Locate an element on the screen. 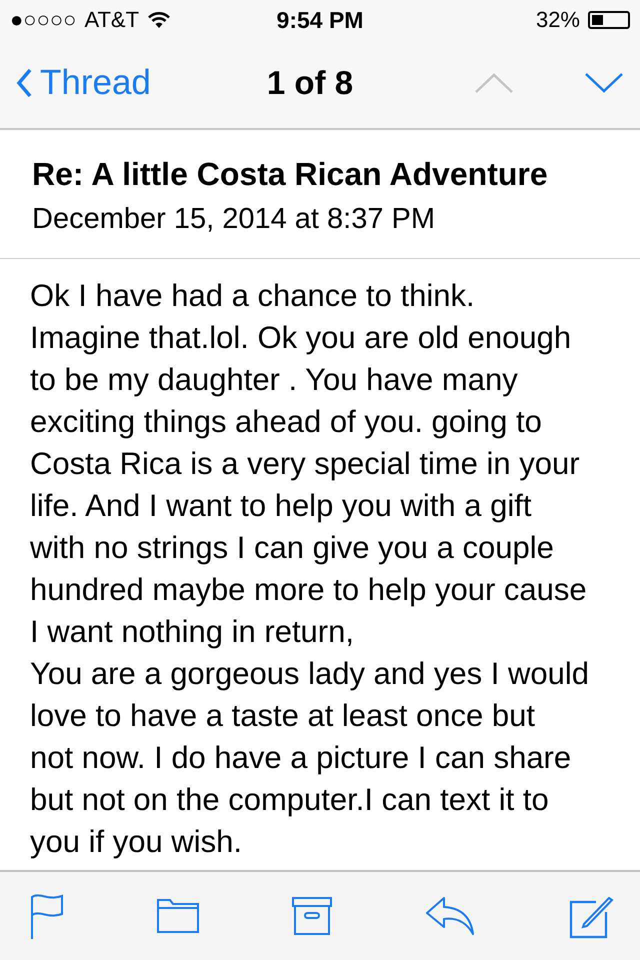 This screenshot has height=960, width=640. next-message-button is located at coordinates (604, 83).